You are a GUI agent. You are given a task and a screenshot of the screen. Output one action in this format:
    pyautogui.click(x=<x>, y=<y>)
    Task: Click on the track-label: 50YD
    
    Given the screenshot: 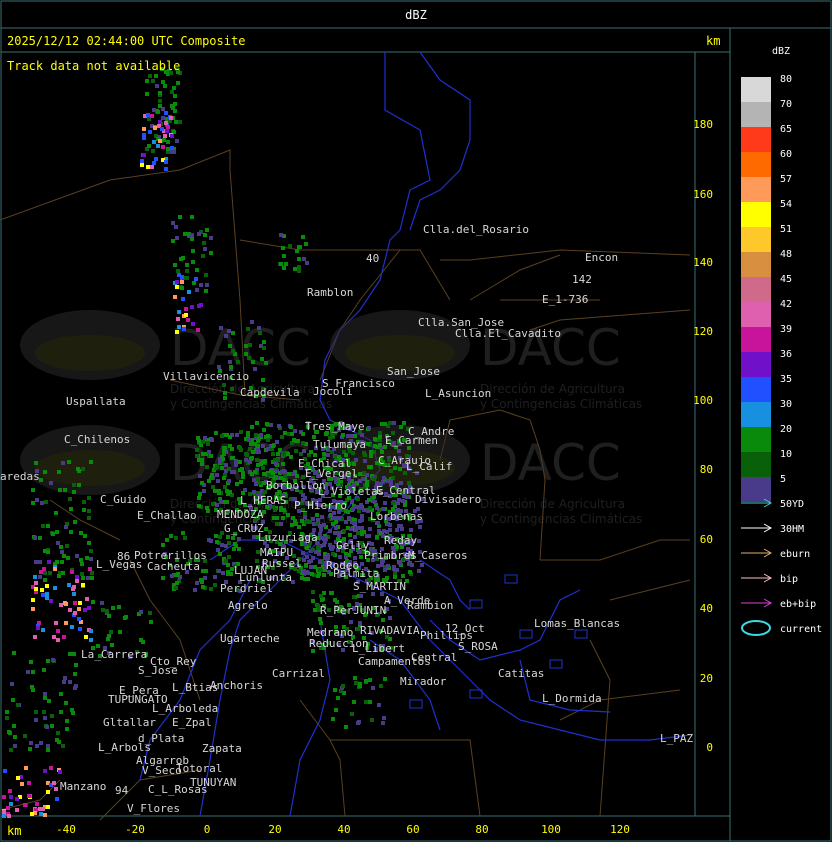 What is the action you would take?
    pyautogui.click(x=792, y=504)
    